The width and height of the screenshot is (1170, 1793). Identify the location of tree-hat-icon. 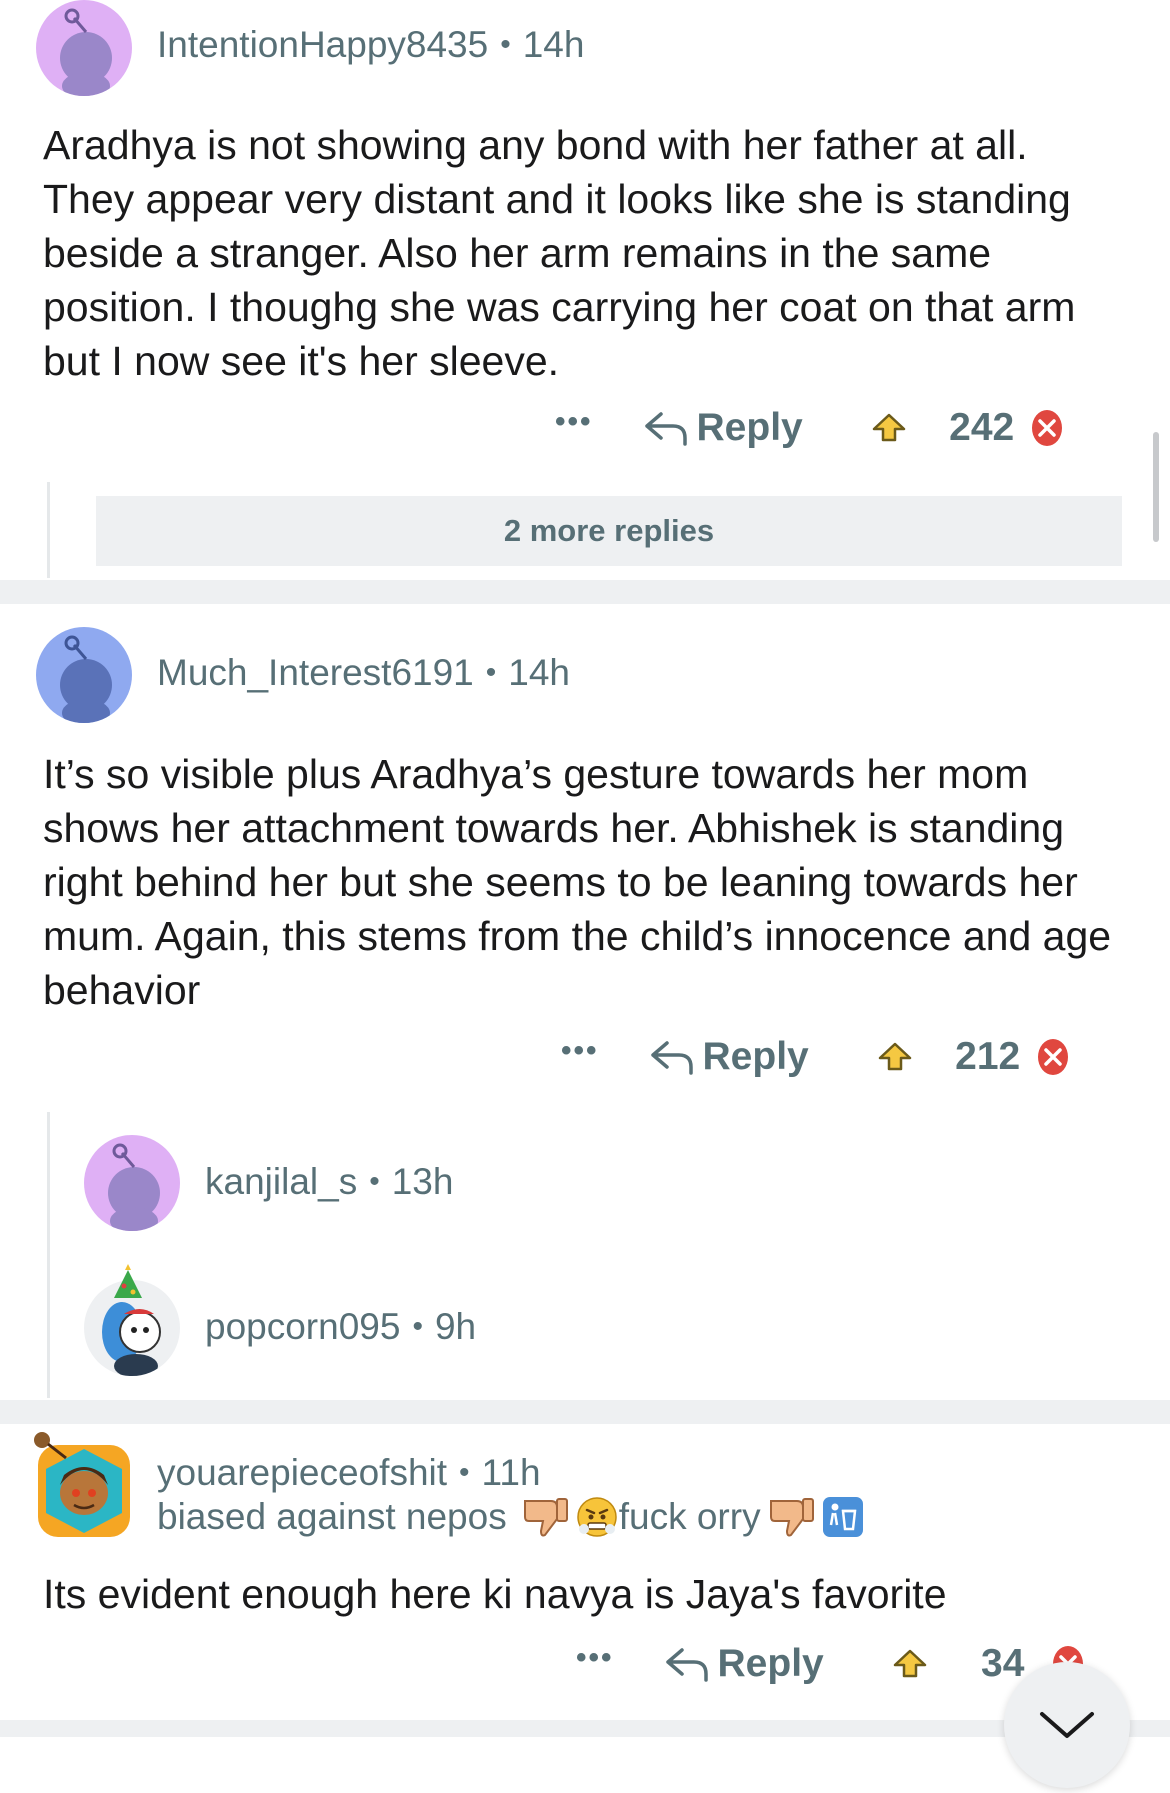
(128, 1281).